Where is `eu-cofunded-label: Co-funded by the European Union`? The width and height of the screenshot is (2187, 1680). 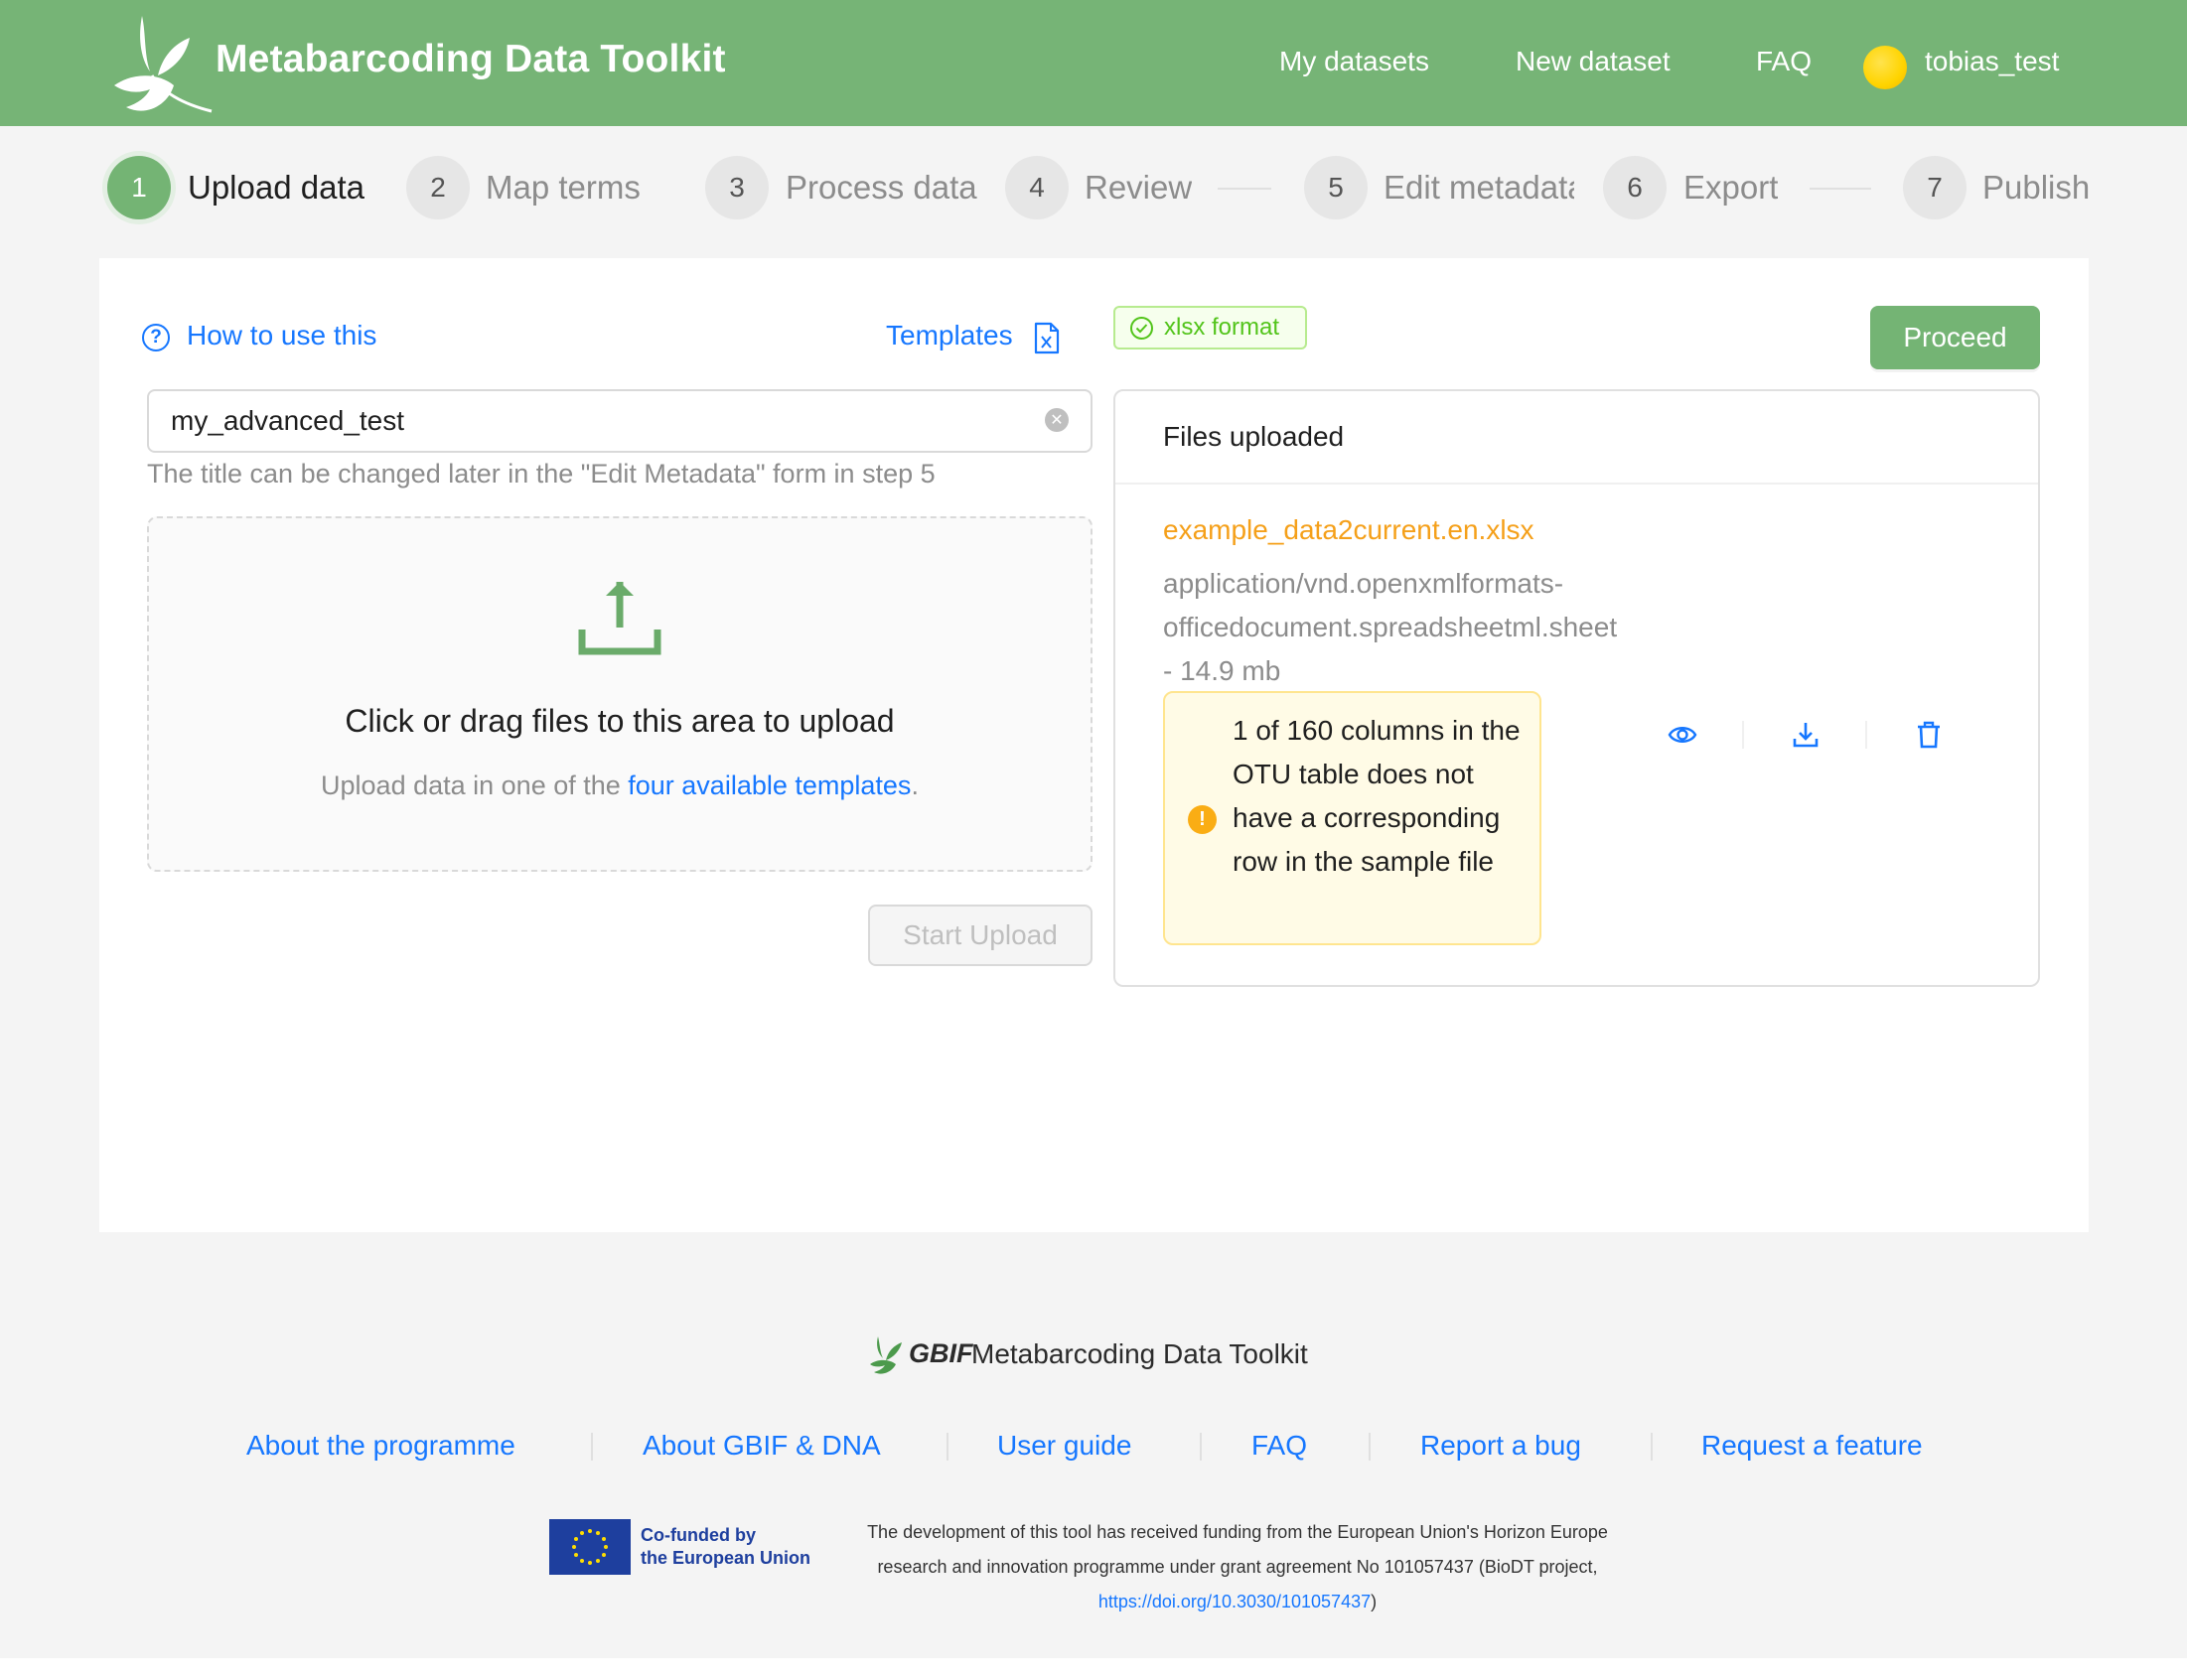
eu-cofunded-label: Co-funded by the European Union is located at coordinates (725, 1546).